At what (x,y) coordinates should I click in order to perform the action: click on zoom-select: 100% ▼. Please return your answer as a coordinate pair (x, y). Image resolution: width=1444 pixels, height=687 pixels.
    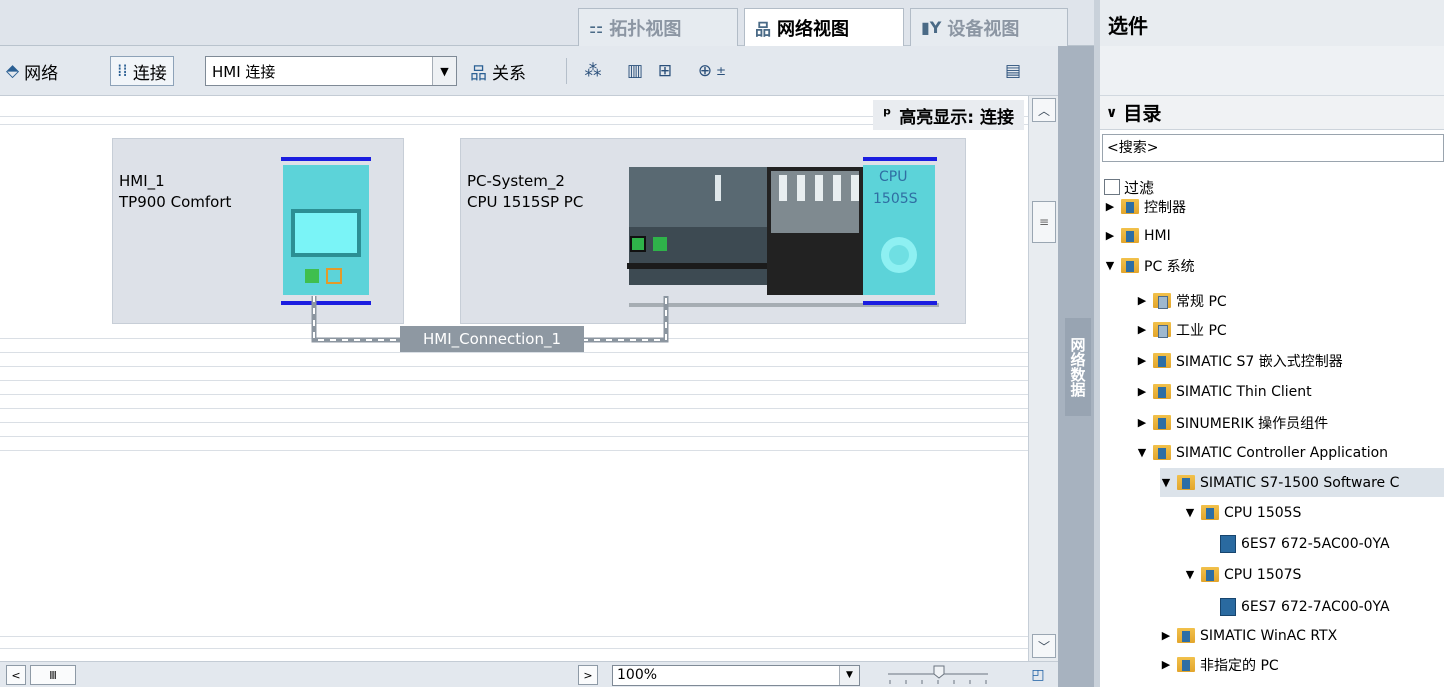
    Looking at the image, I should click on (736, 675).